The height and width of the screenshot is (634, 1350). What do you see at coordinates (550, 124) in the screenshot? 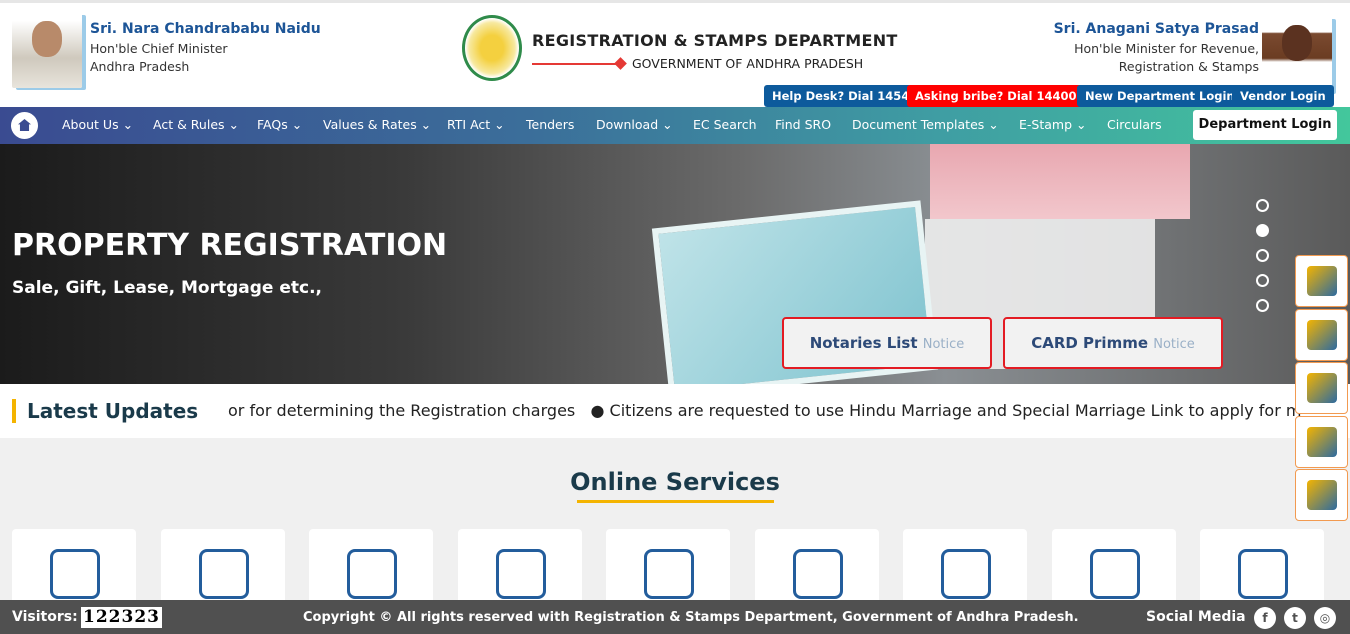
I see `nav-tenders: Tenders` at bounding box center [550, 124].